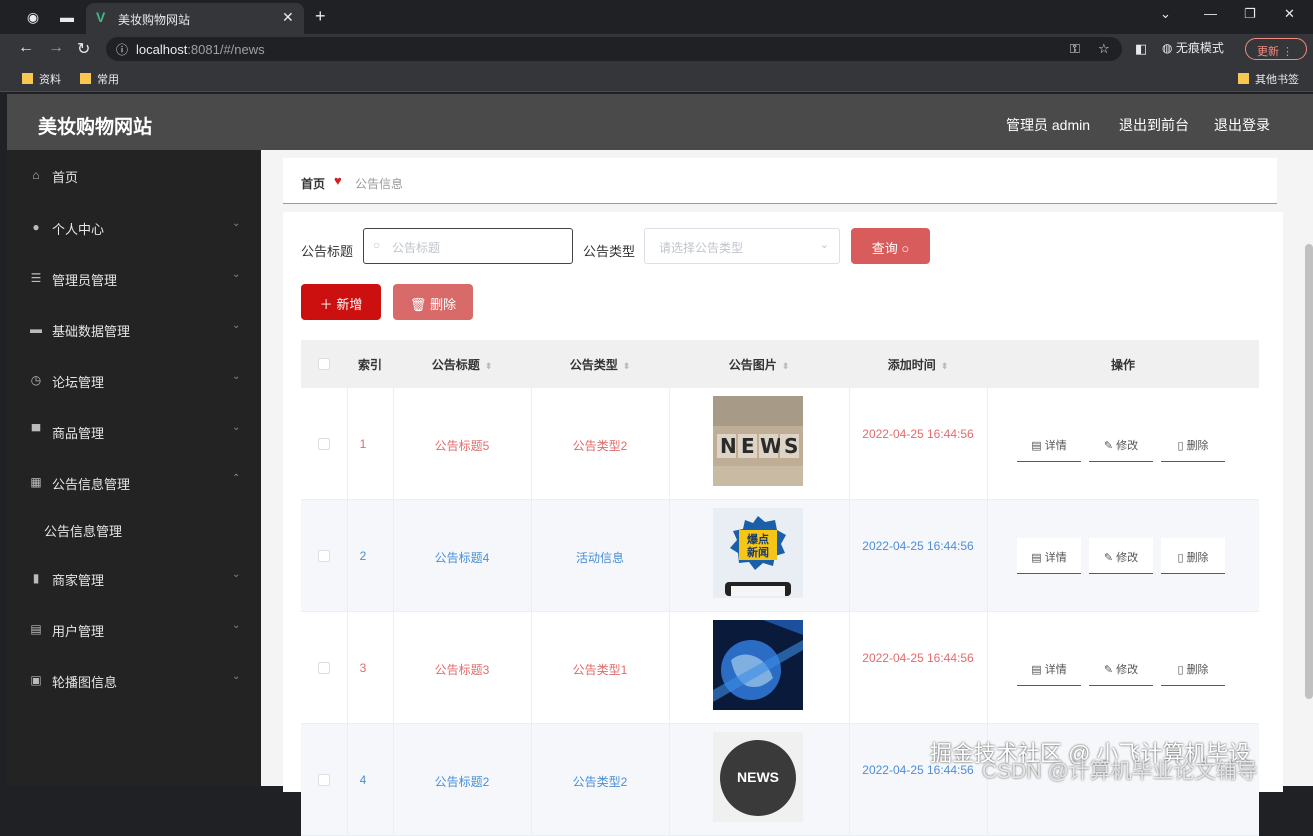 The width and height of the screenshot is (1313, 836). What do you see at coordinates (1289, 14) in the screenshot?
I see `close-window-icon: ✕` at bounding box center [1289, 14].